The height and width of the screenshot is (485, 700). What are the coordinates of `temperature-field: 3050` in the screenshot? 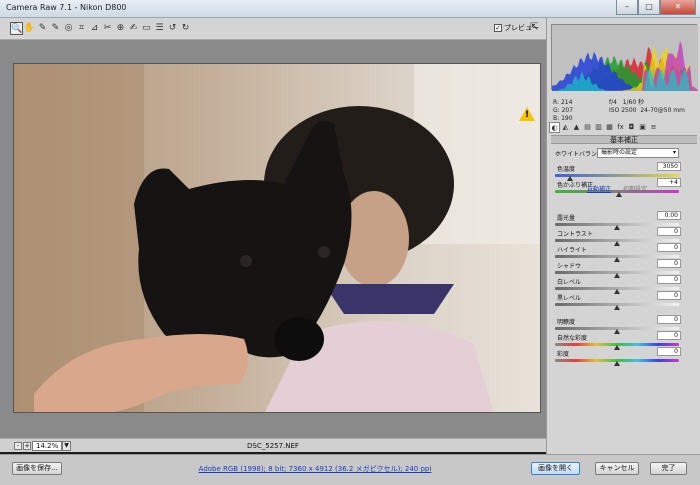 It's located at (669, 166).